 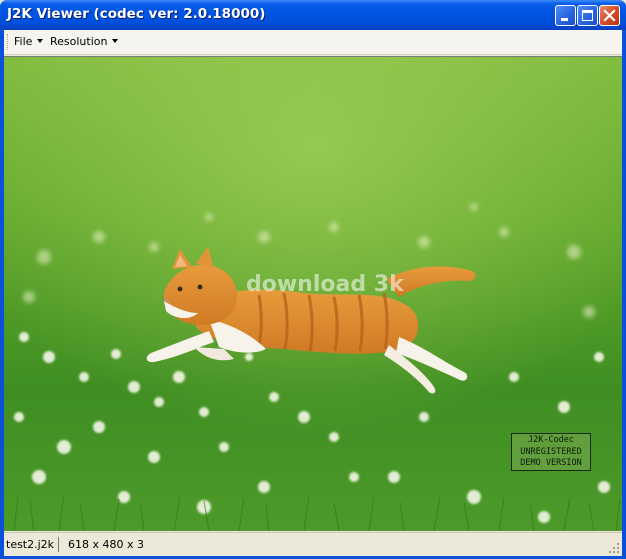 I want to click on menu-resolution-label: Resolution, so click(x=79, y=41).